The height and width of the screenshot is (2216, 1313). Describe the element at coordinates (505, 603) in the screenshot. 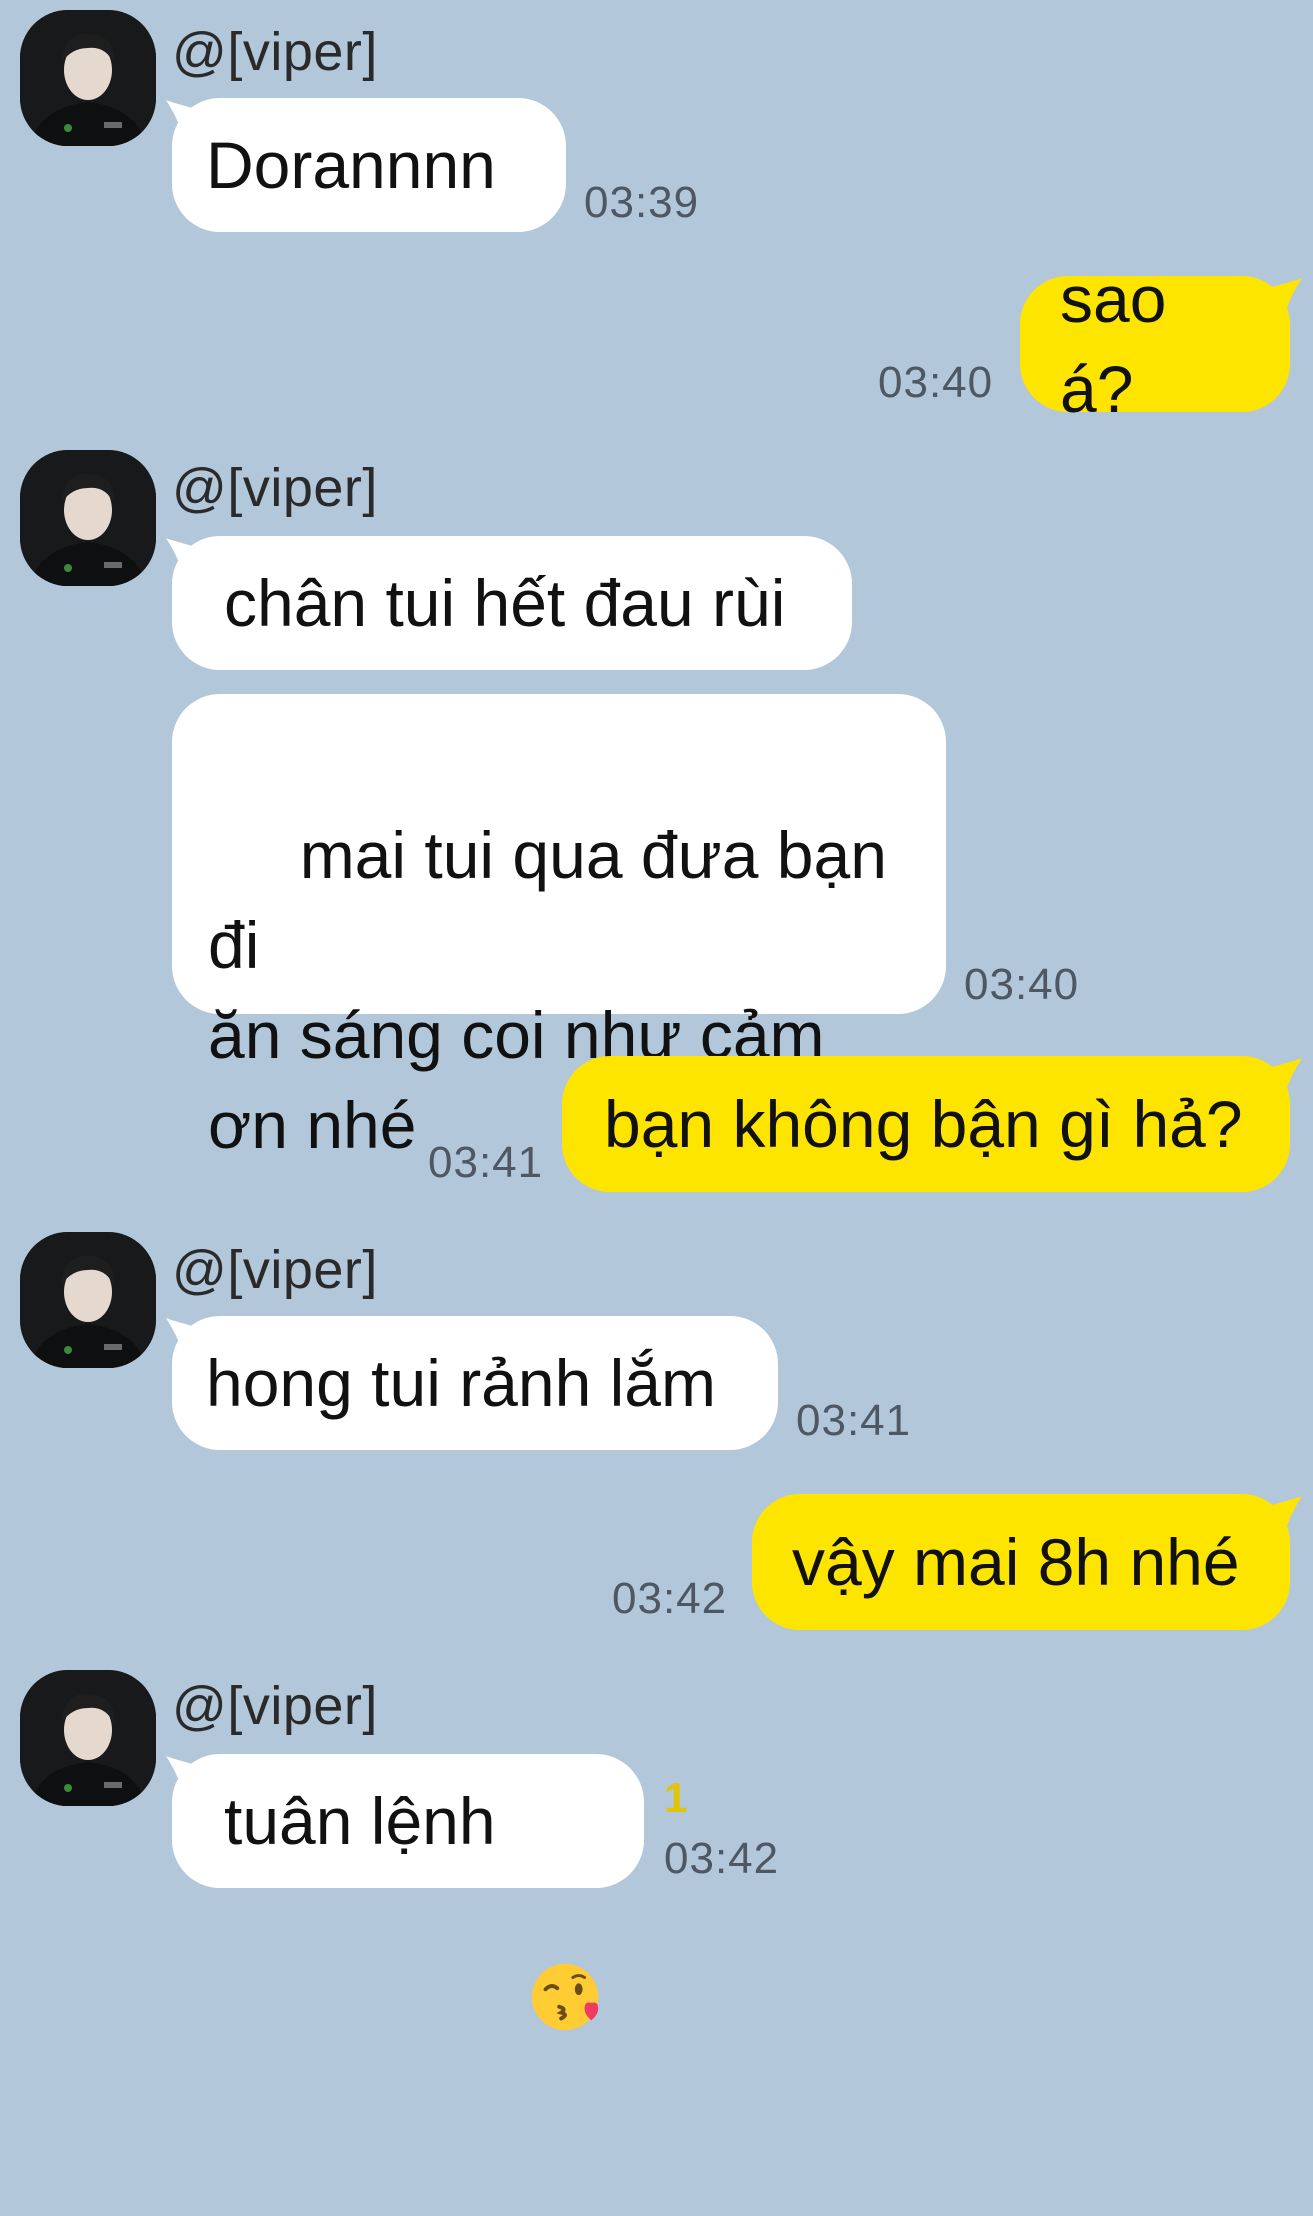

I see `message-text: chân tui hết đau rùi` at that location.